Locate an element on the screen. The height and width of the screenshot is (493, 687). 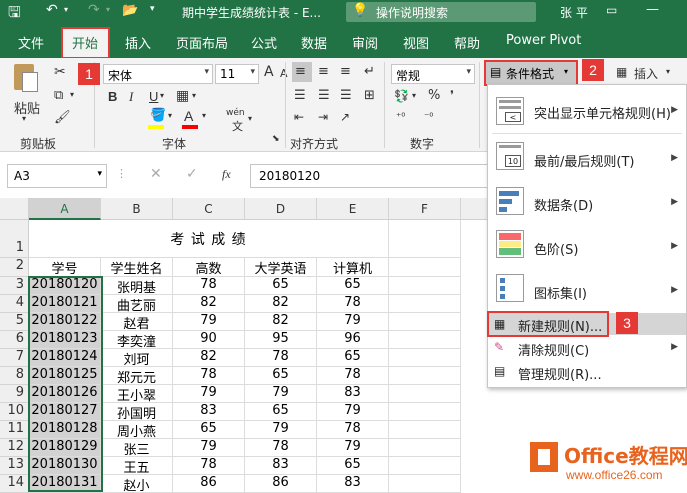
menu-item-color-scales: 色阶(S) ▶ is located at coordinates (587, 245).